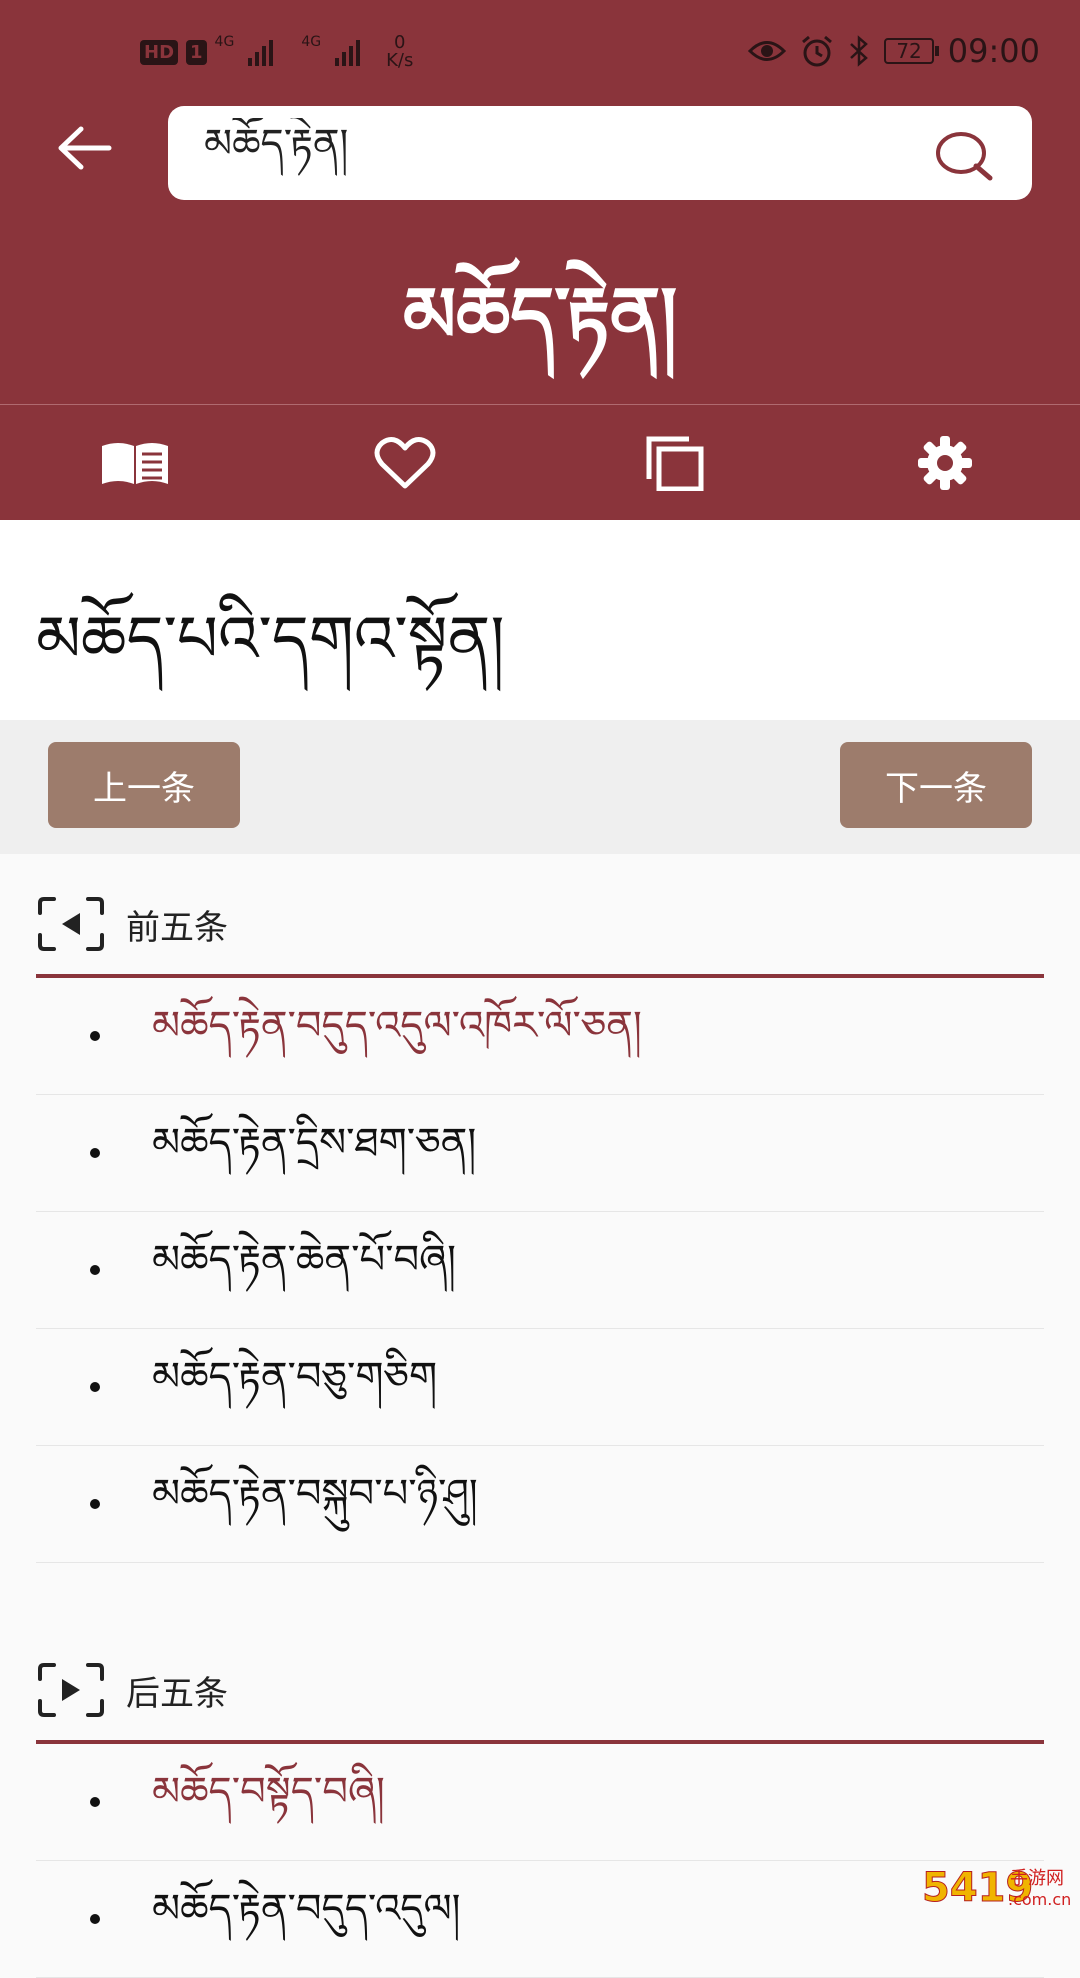 Image resolution: width=1080 pixels, height=1978 pixels. I want to click on alarm-icon, so click(817, 51).